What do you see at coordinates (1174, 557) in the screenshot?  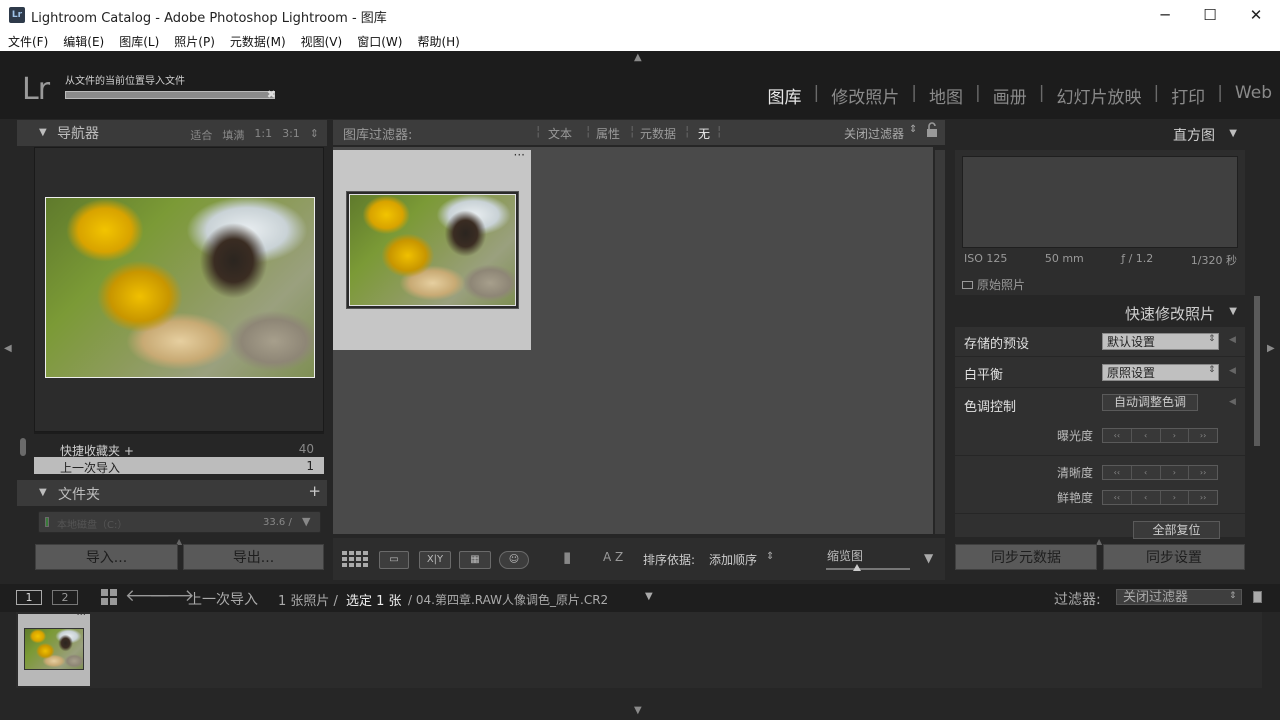 I see `sync-settings-button: 同步设置` at bounding box center [1174, 557].